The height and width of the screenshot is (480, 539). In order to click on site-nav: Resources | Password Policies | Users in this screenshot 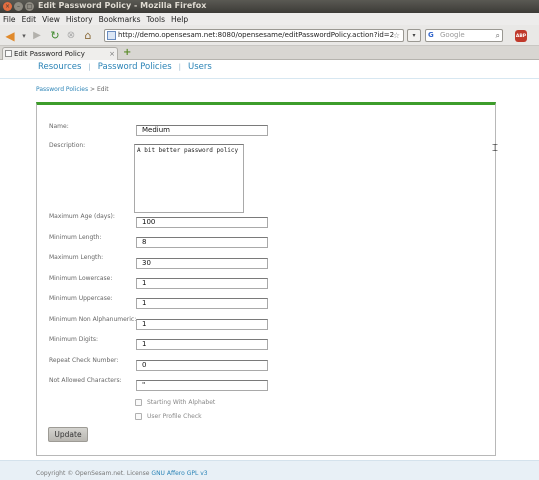, I will do `click(125, 67)`.